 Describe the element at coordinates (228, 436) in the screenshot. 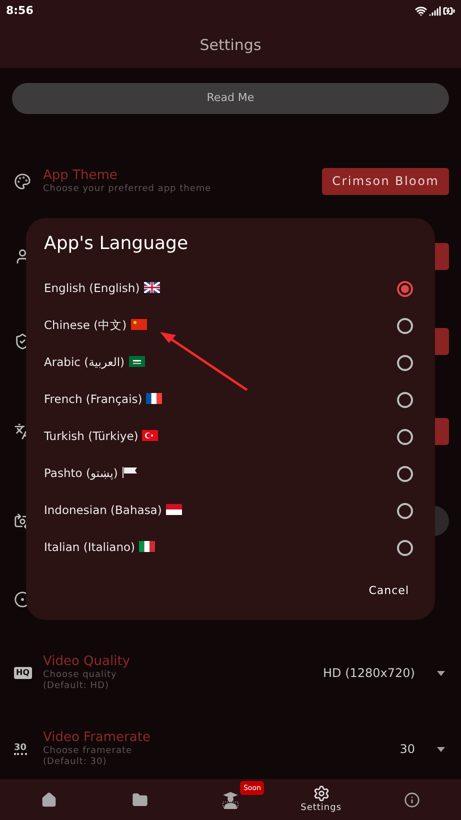

I see `language-option: Turkish (Türkiye)` at that location.